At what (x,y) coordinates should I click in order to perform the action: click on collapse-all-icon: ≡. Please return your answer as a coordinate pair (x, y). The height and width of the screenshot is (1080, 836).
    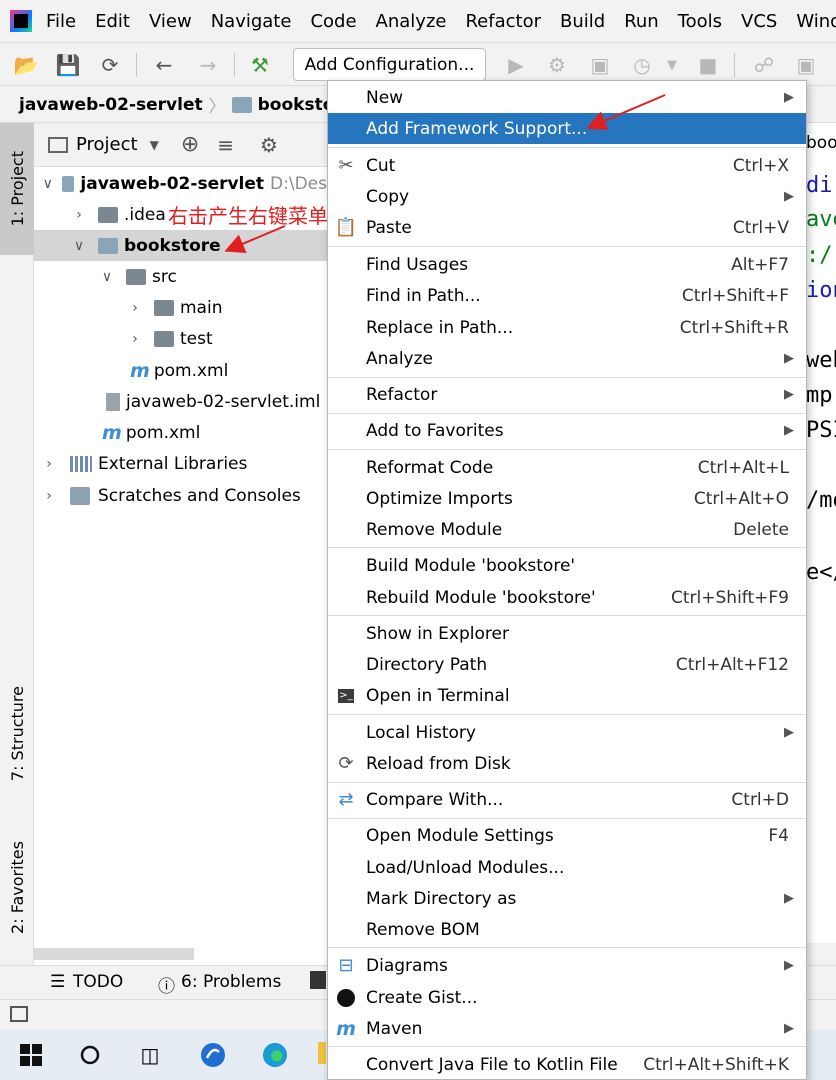
    Looking at the image, I should click on (225, 145).